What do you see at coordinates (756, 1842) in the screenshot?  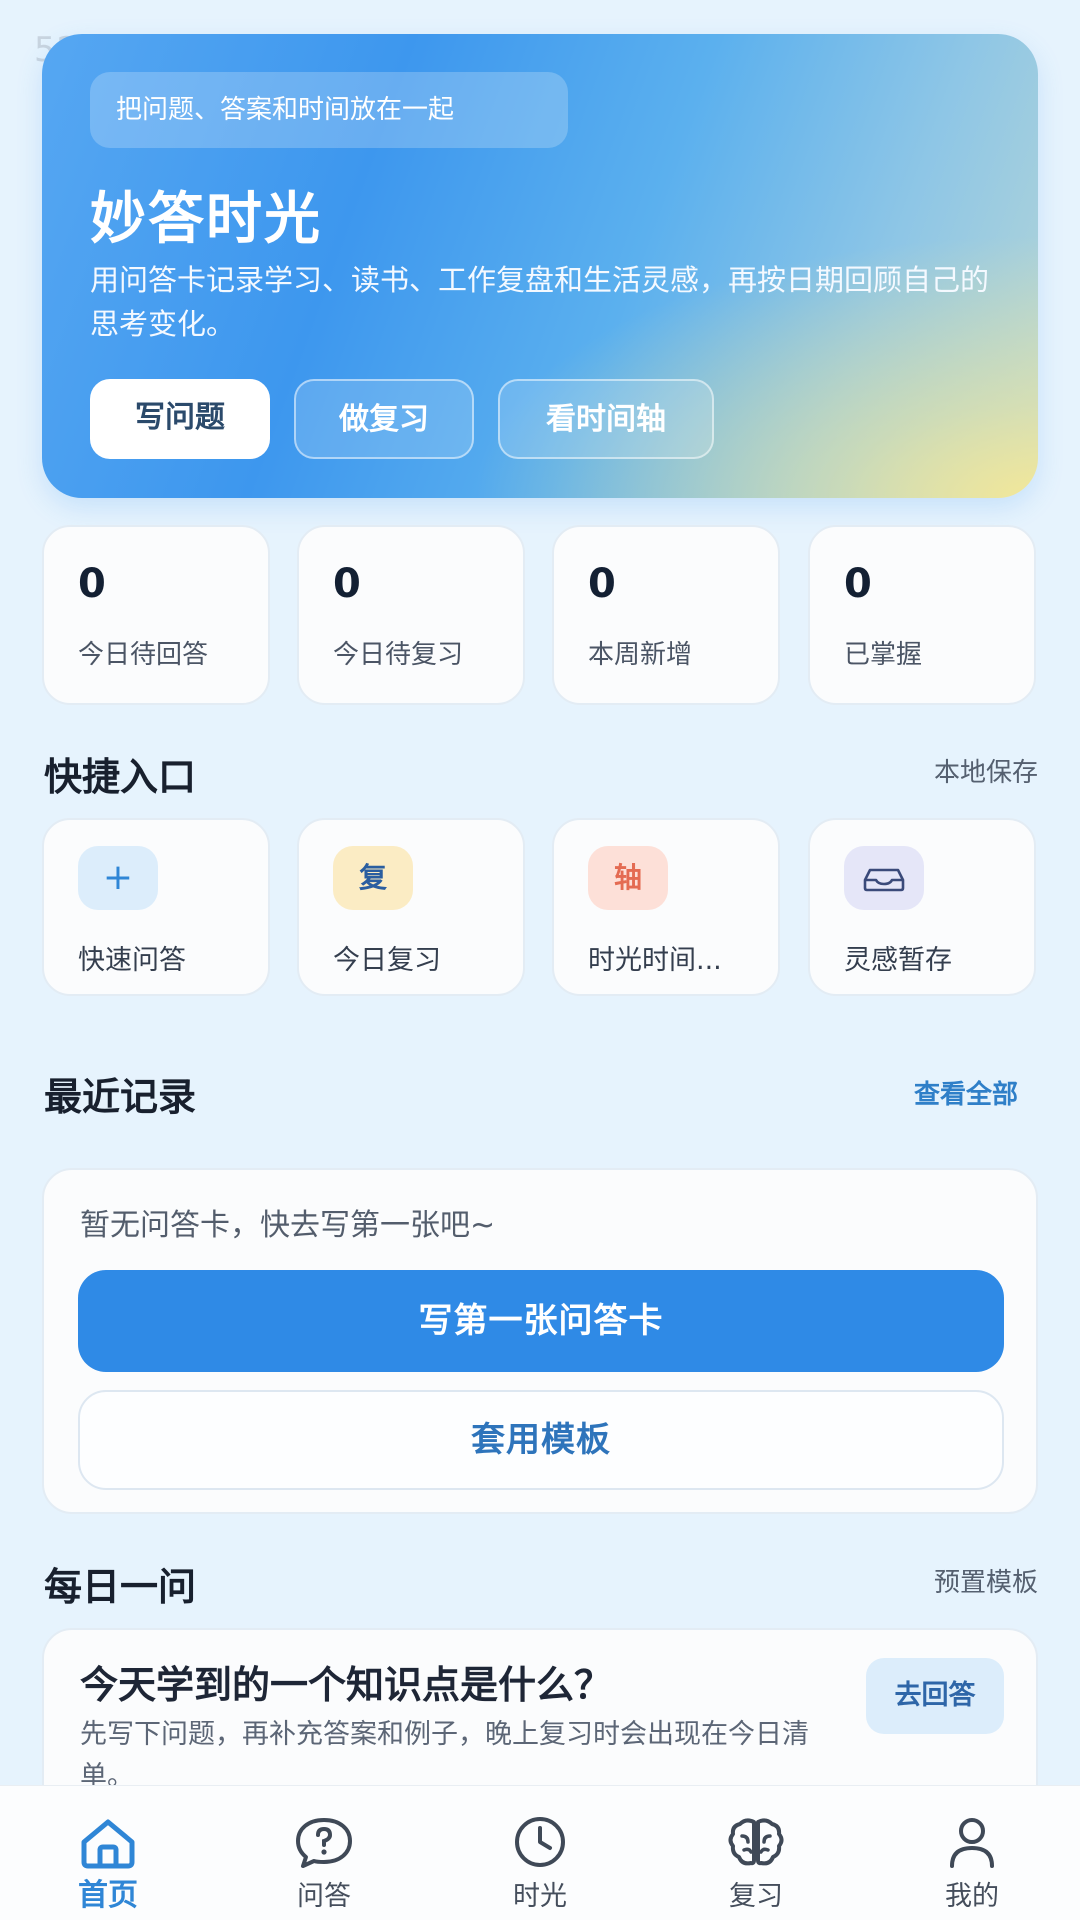 I see `brain-icon` at bounding box center [756, 1842].